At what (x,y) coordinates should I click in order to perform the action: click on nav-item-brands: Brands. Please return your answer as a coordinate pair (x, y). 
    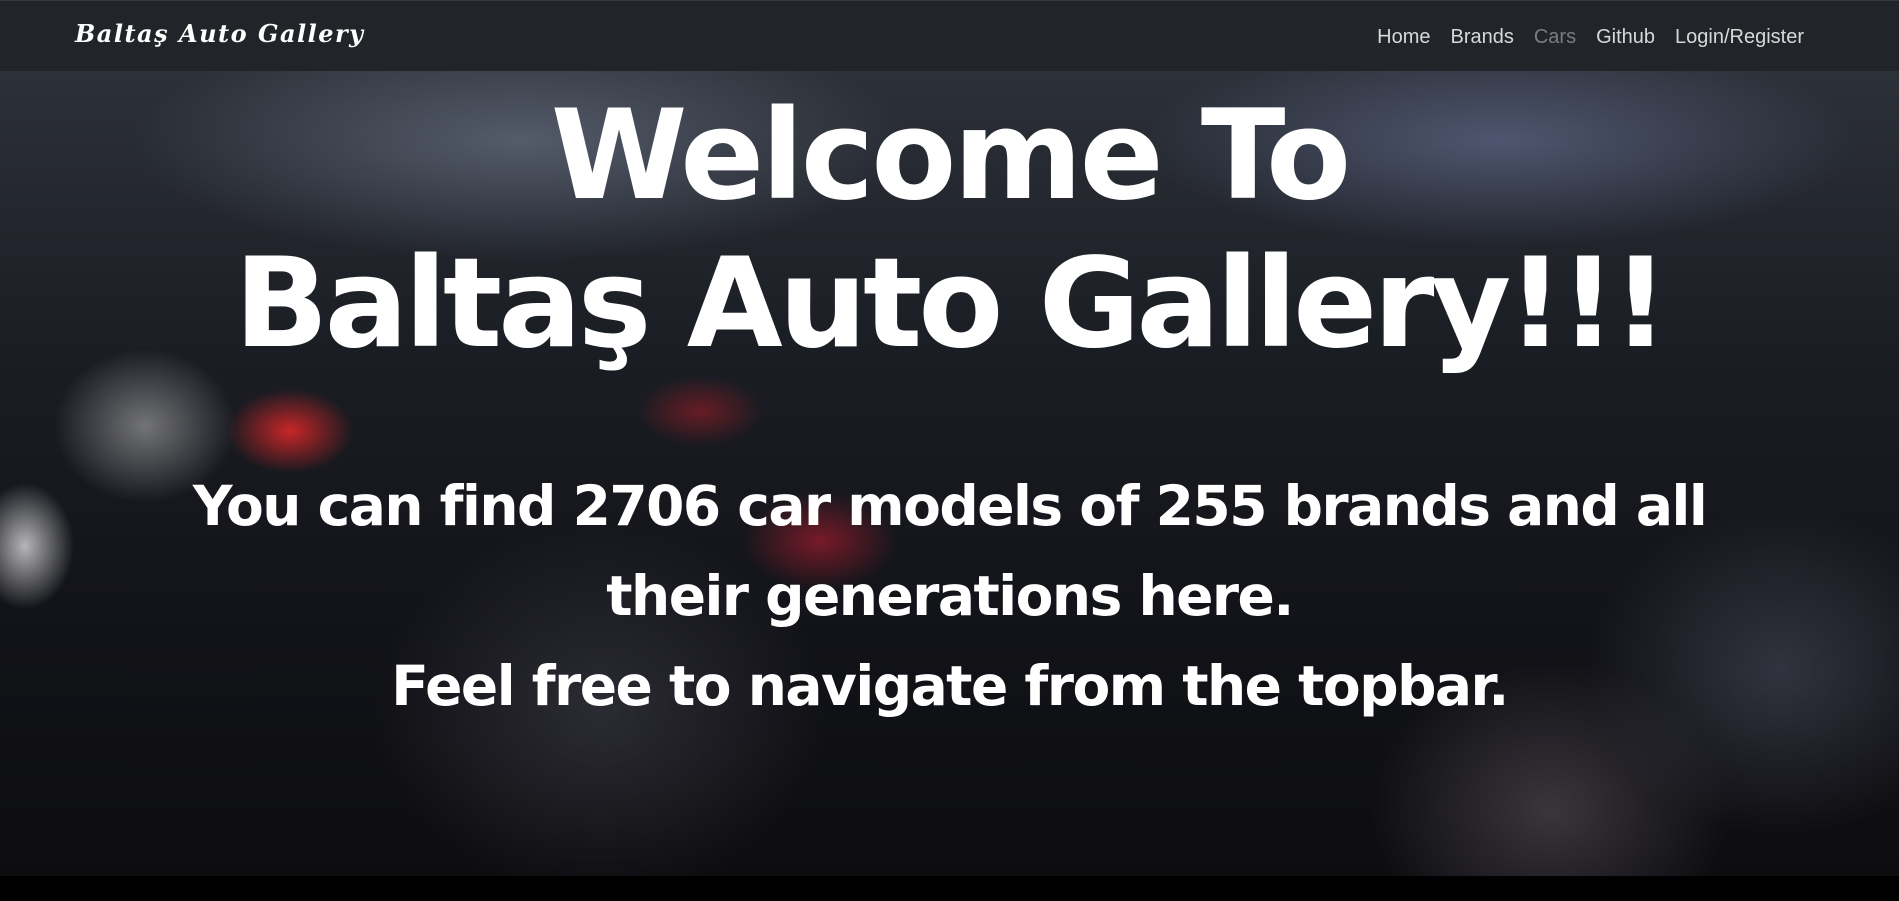
    Looking at the image, I should click on (1481, 37).